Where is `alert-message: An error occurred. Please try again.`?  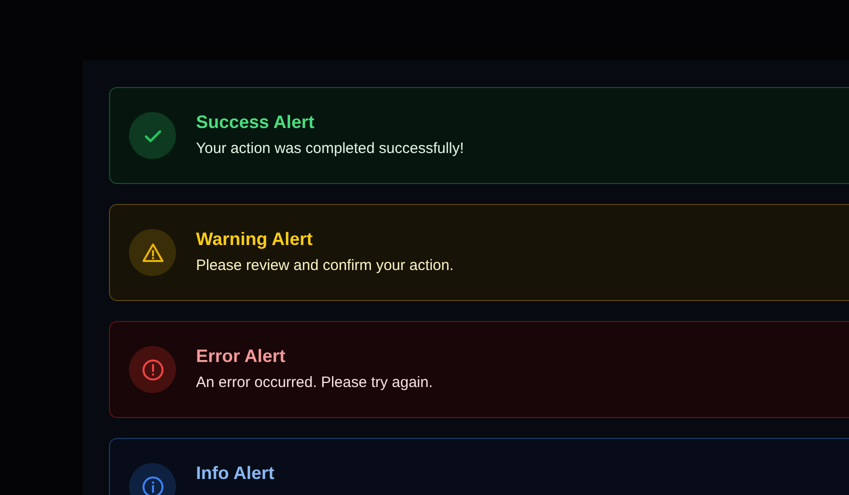 alert-message: An error occurred. Please try again. is located at coordinates (314, 383).